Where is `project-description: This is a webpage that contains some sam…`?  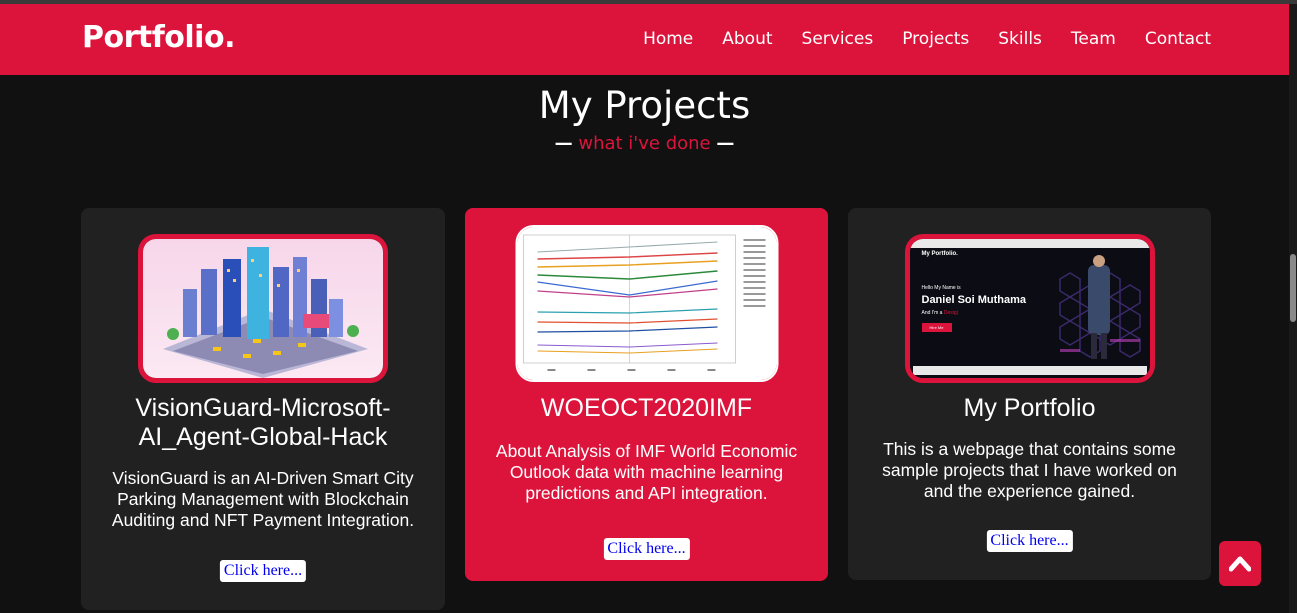 project-description: This is a webpage that contains some sam… is located at coordinates (1029, 470).